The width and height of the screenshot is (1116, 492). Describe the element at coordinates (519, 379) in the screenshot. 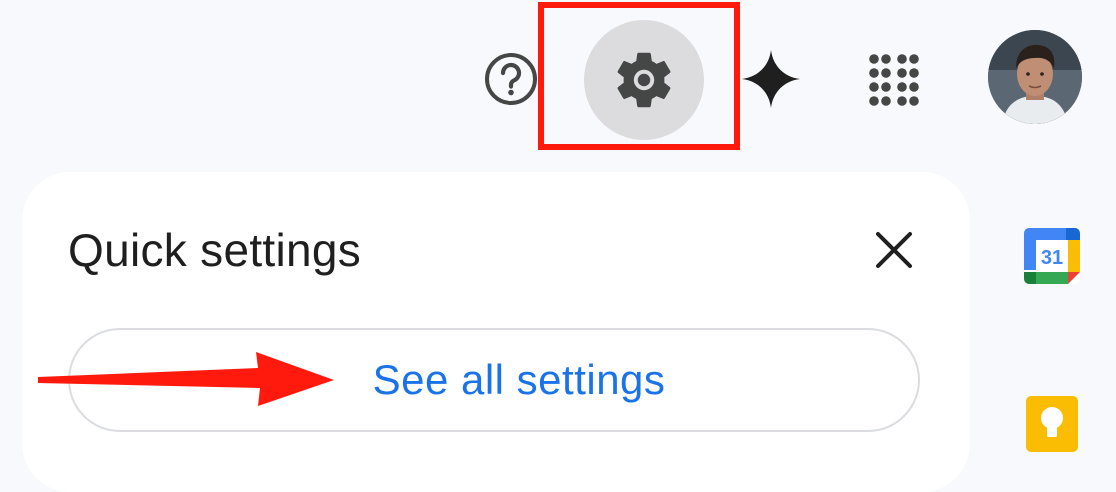

I see `see-all-settings-label: See all settings` at that location.